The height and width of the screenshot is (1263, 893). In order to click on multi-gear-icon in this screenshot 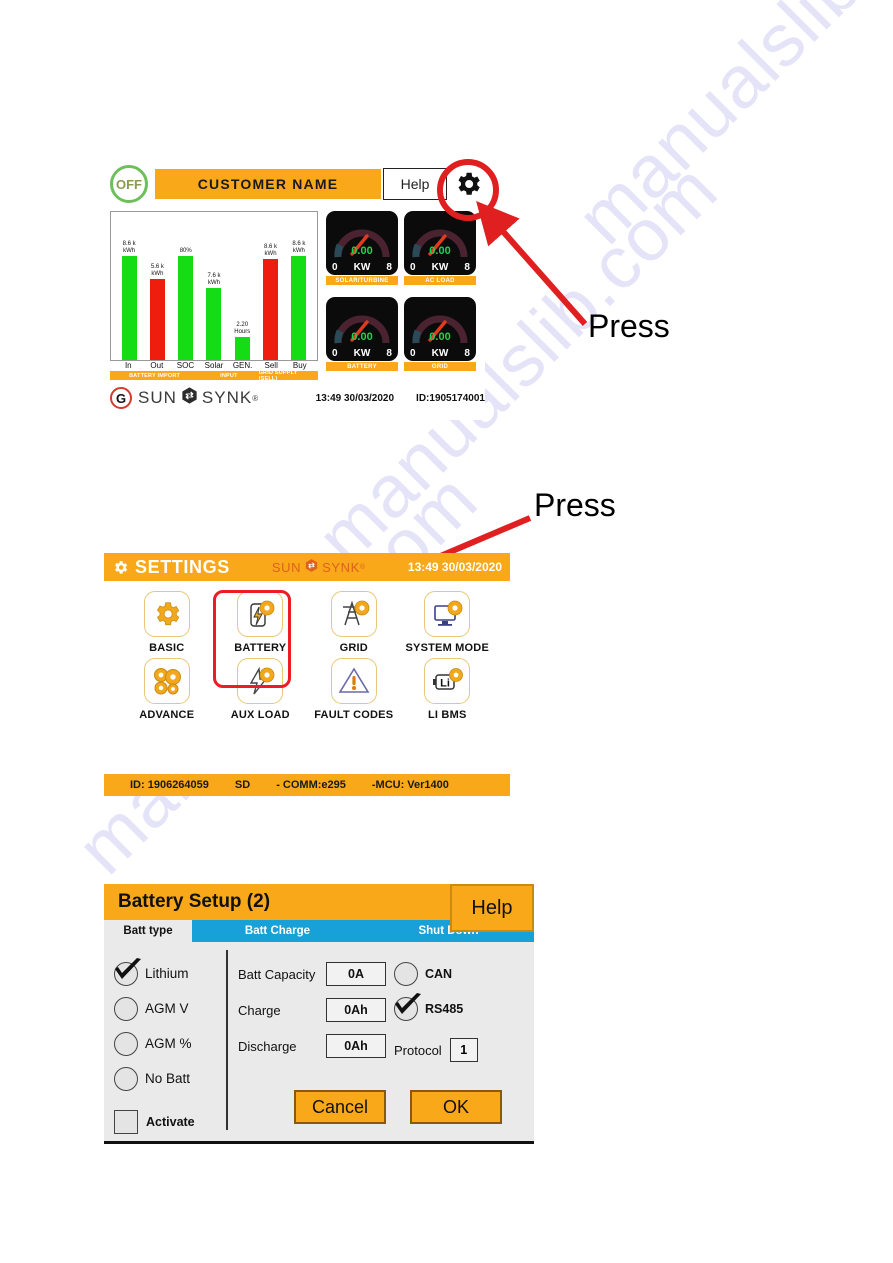, I will do `click(166, 681)`.